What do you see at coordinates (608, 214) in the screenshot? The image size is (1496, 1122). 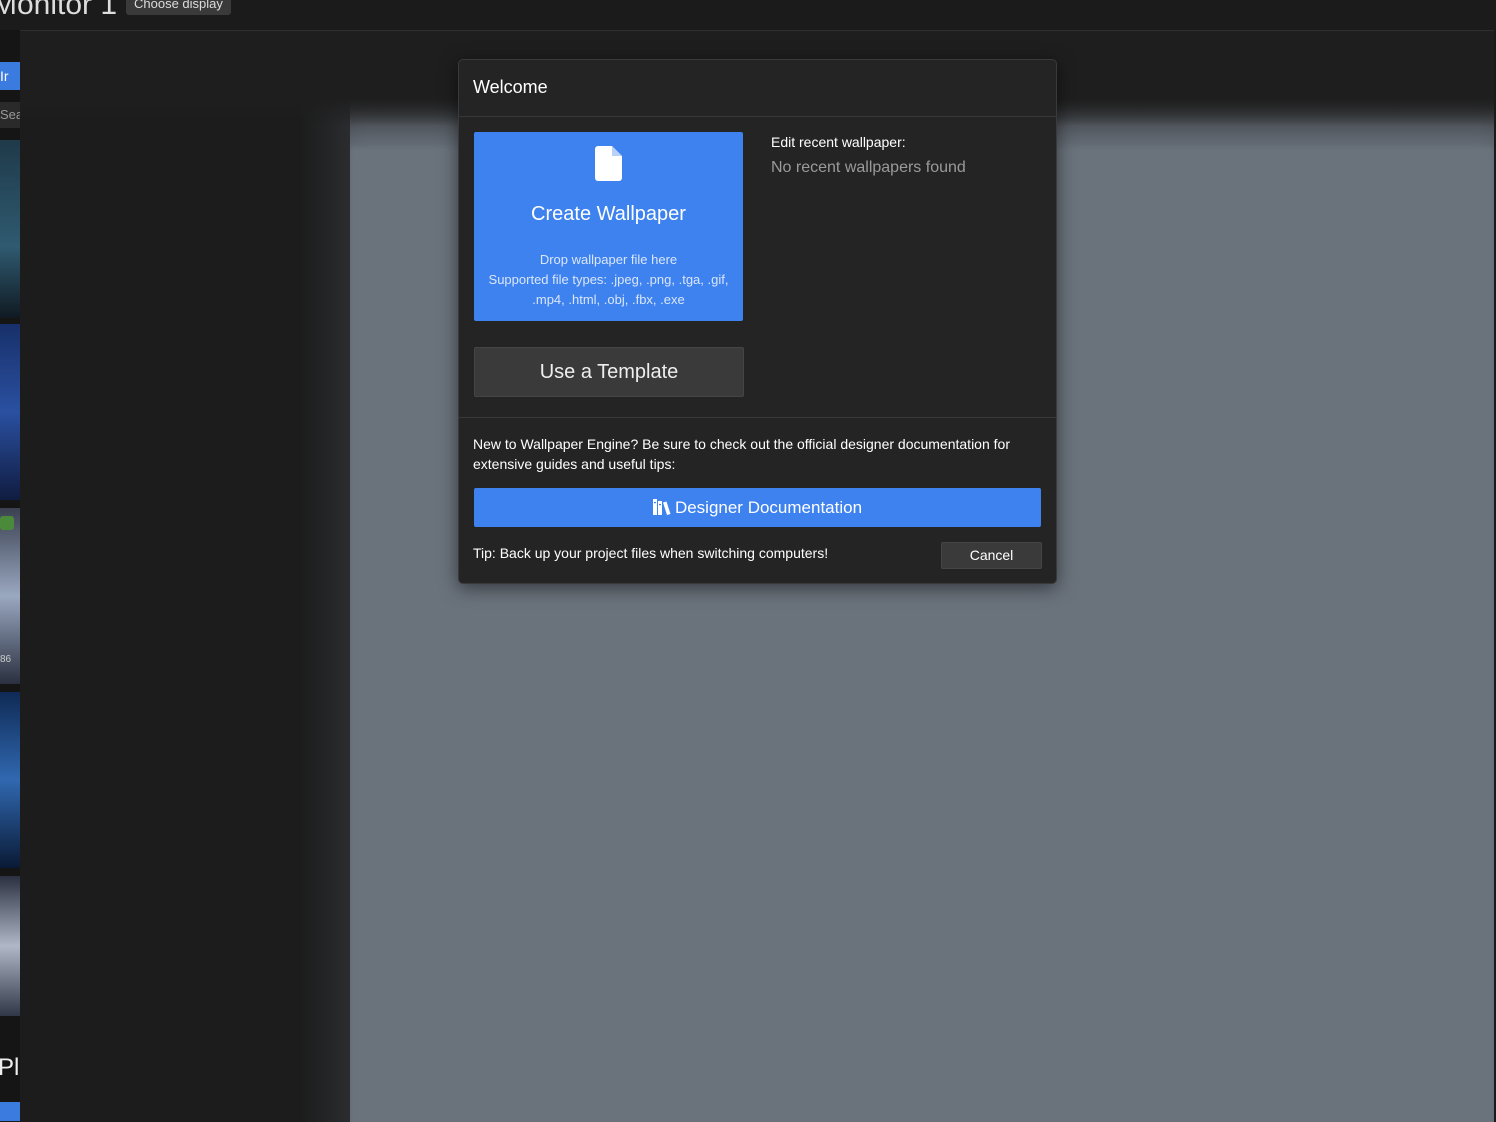 I see `create-wallpaper-title: Create Wallpaper` at bounding box center [608, 214].